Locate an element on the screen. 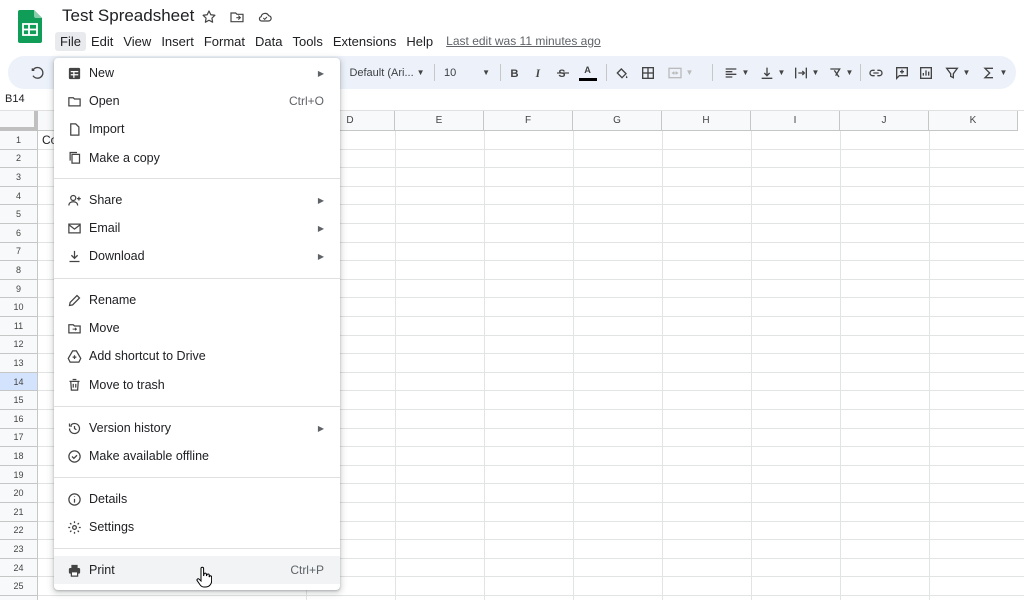 Image resolution: width=1024 pixels, height=600 pixels. font-size-select: 10 ▼ is located at coordinates (467, 72).